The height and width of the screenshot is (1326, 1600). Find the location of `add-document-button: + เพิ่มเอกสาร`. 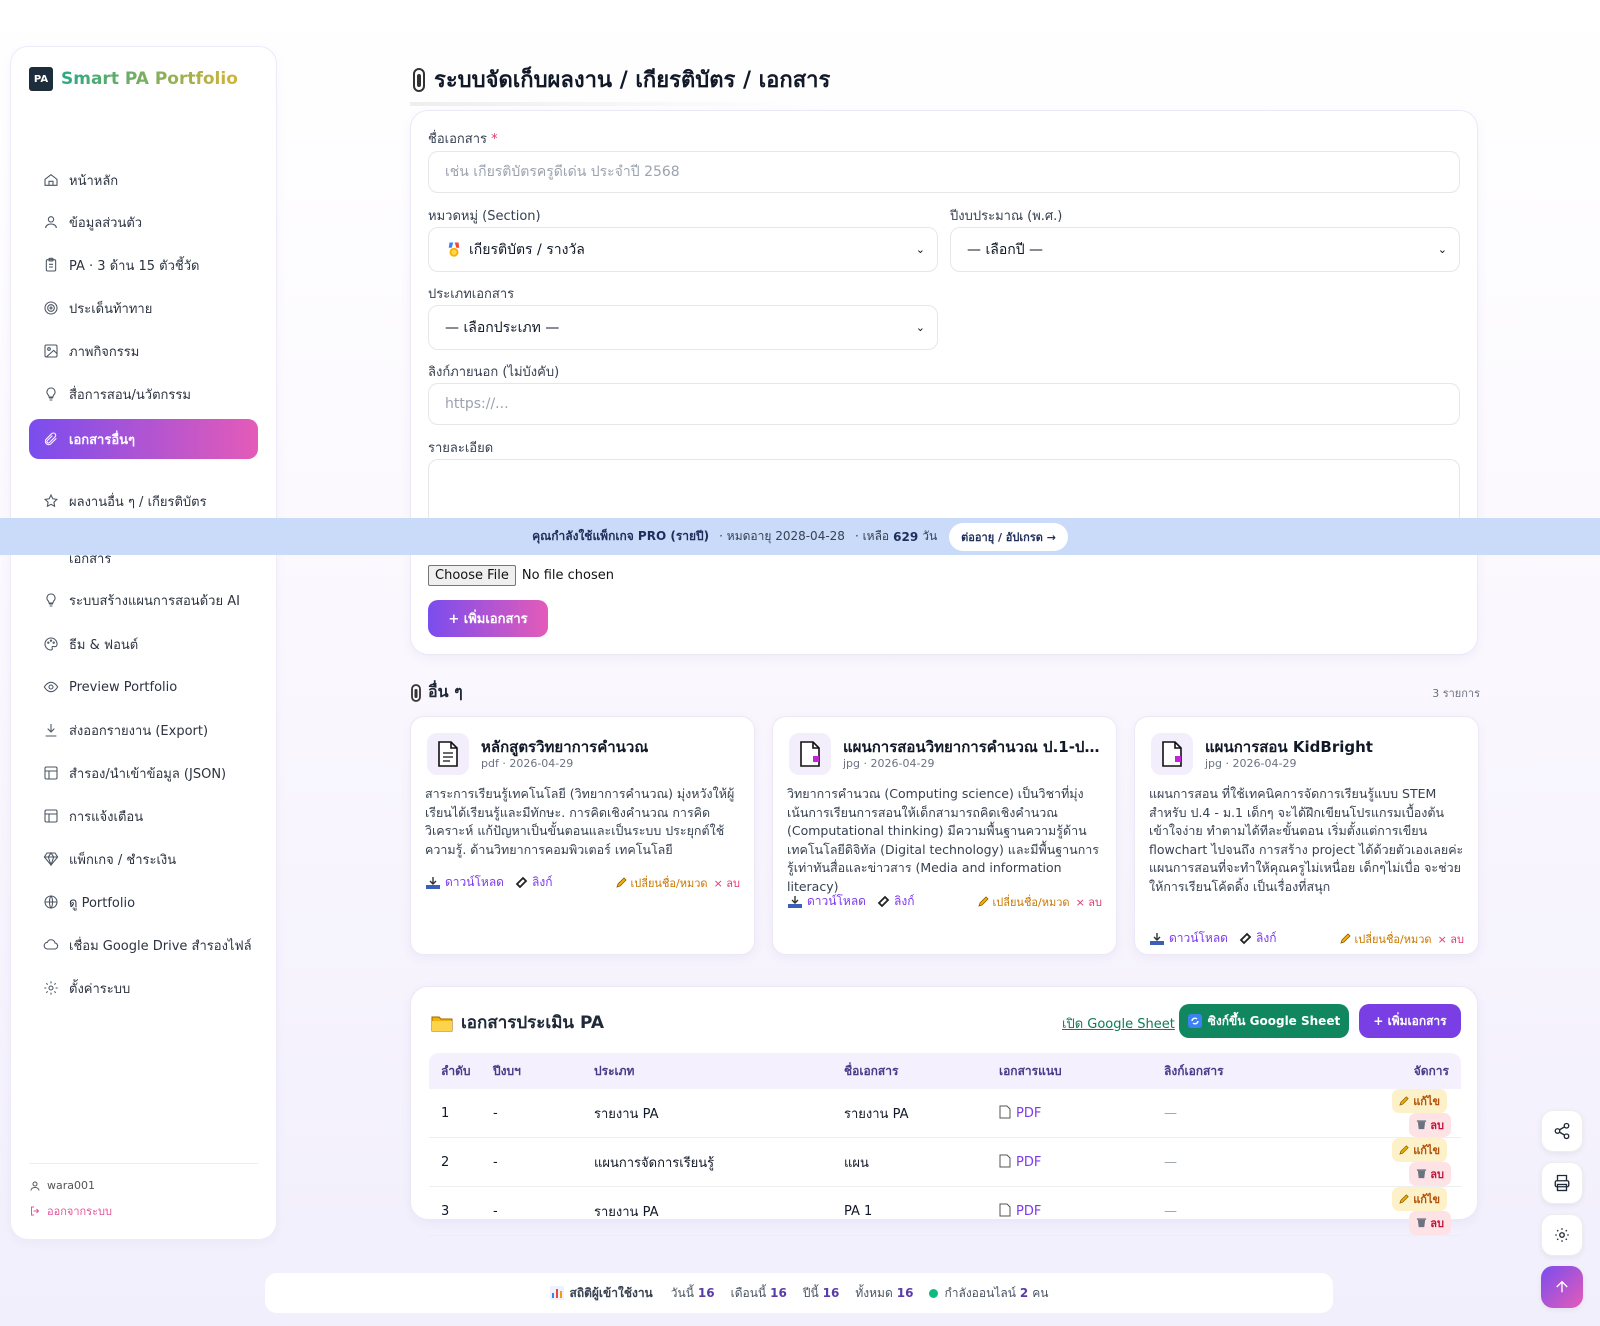

add-document-button: + เพิ่มเอกสาร is located at coordinates (488, 618).